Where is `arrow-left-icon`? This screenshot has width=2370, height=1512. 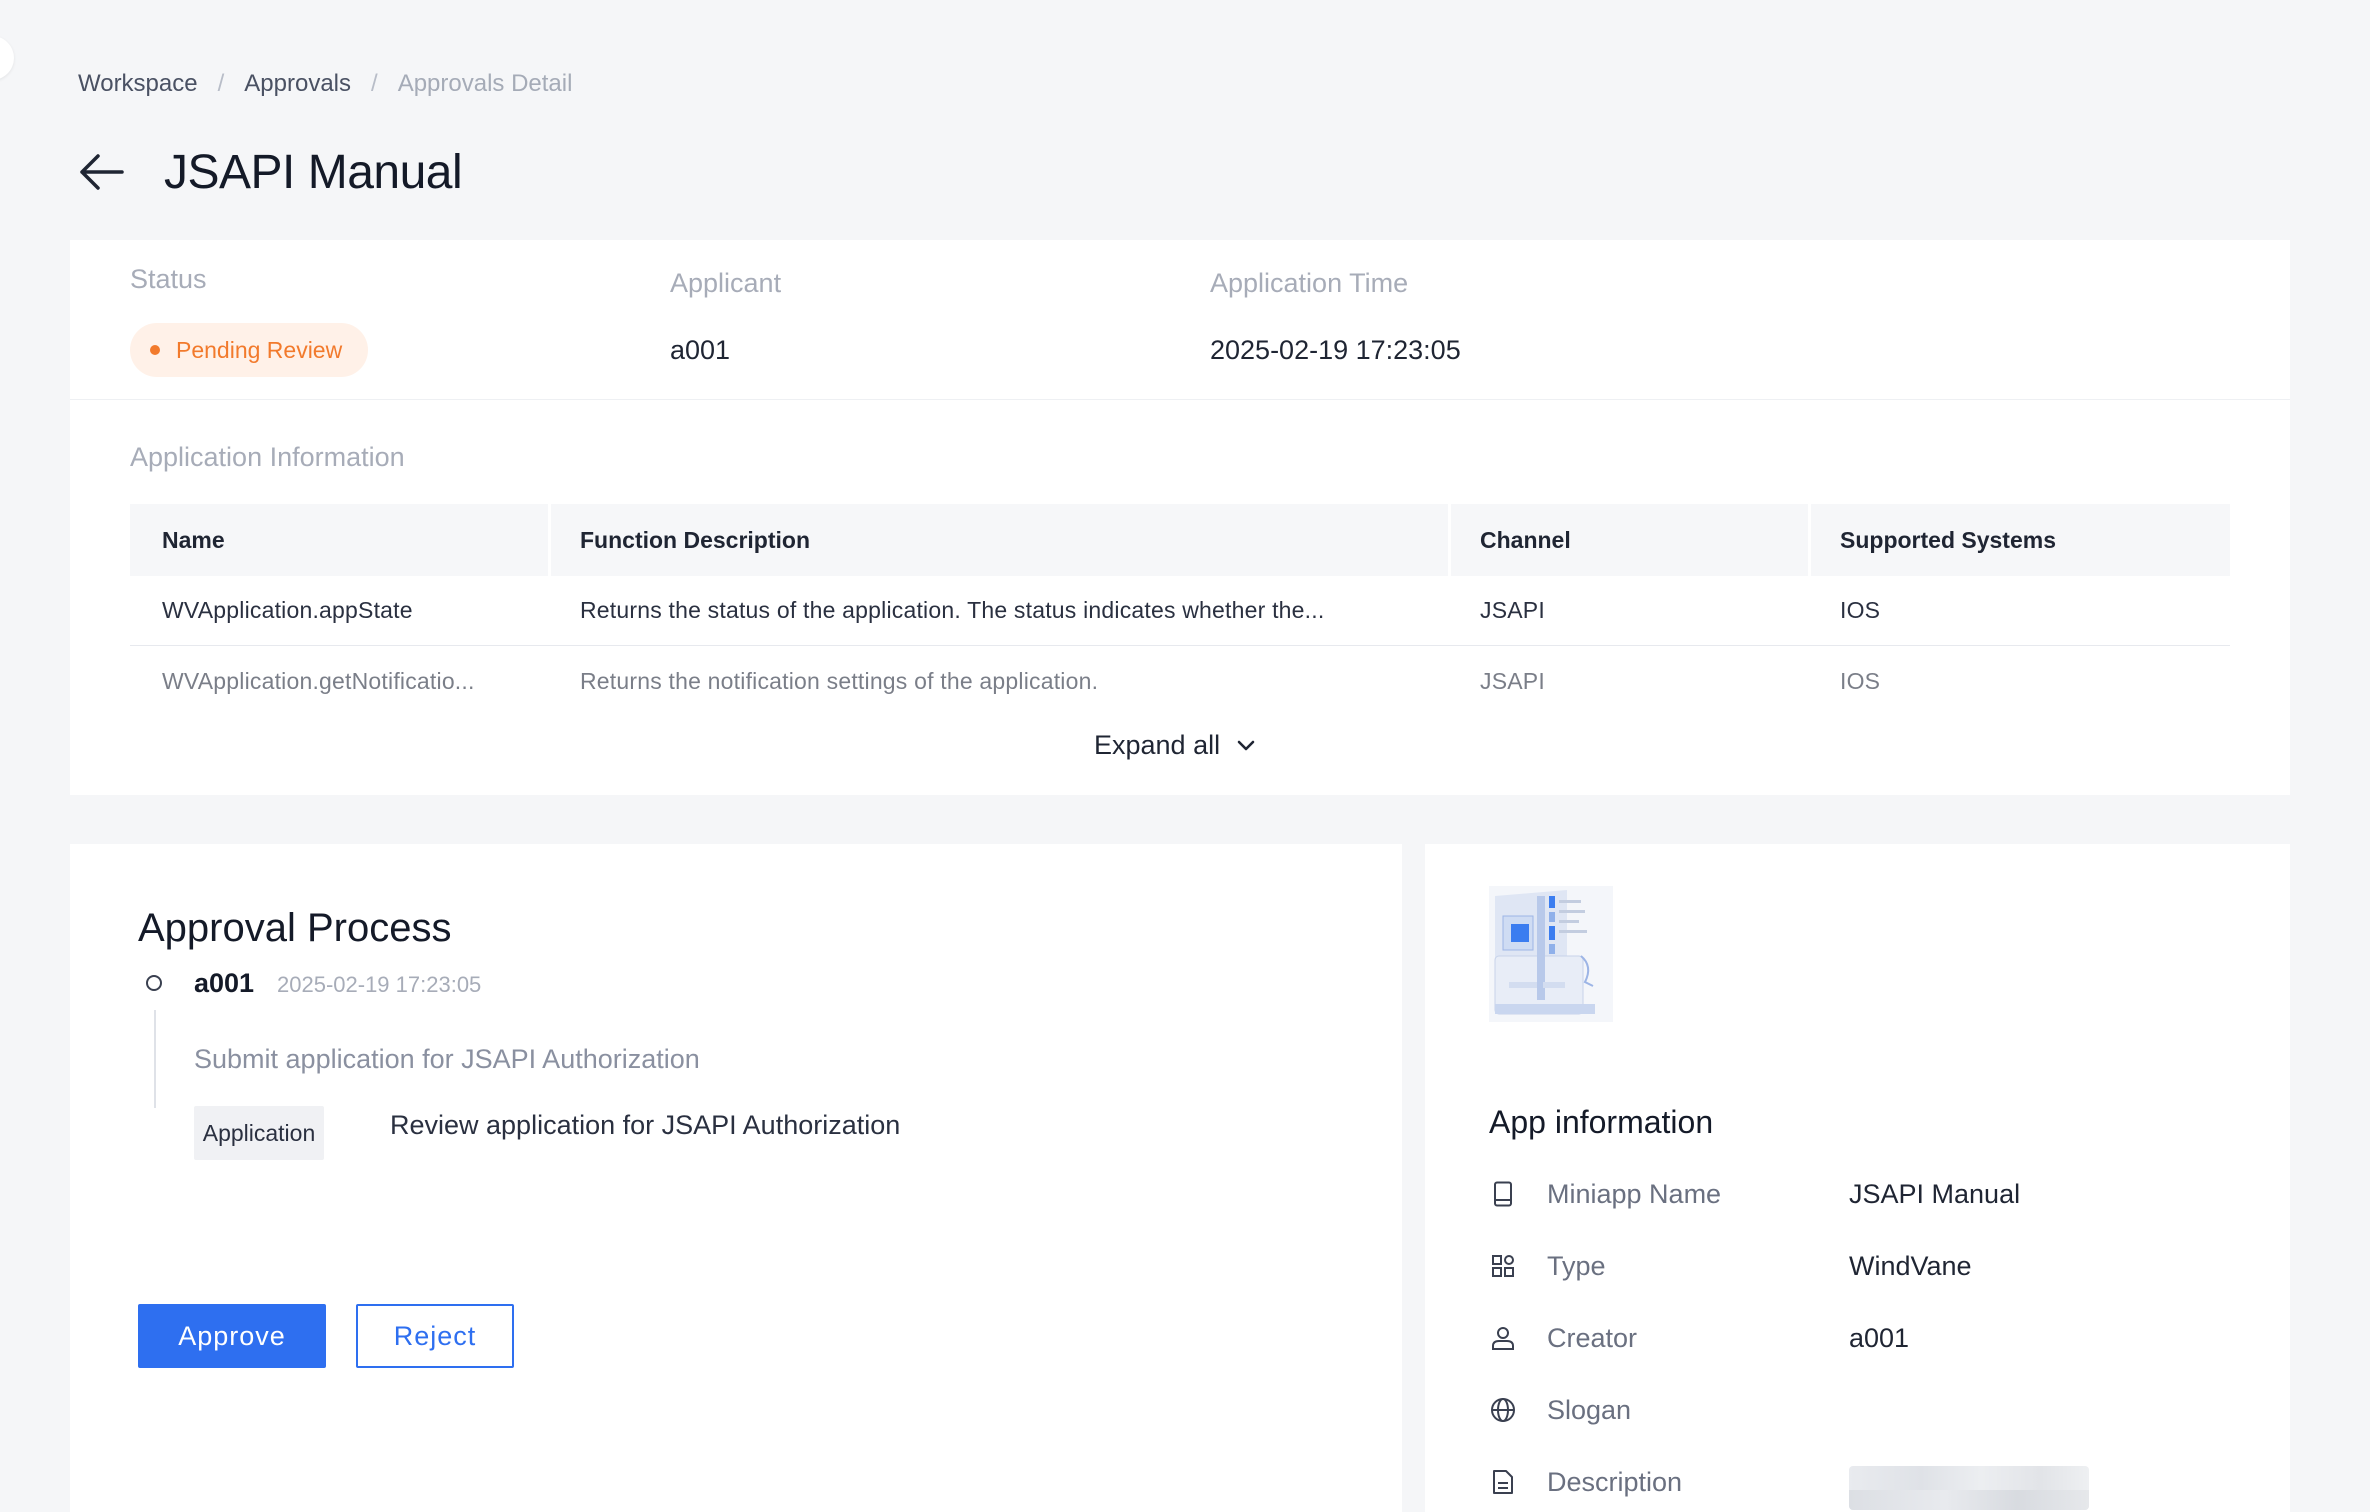 arrow-left-icon is located at coordinates (101, 172).